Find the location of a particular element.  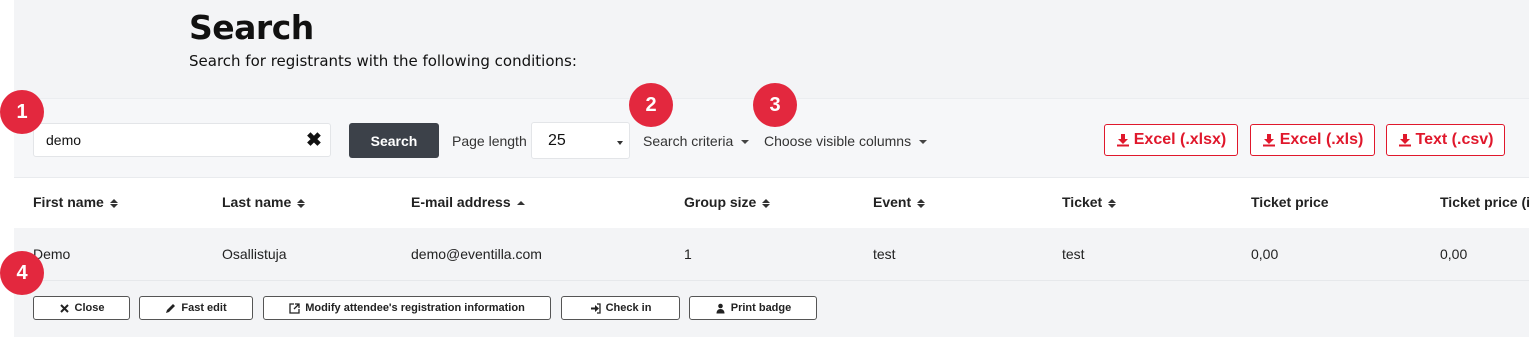

close-label: Close is located at coordinates (89, 308).